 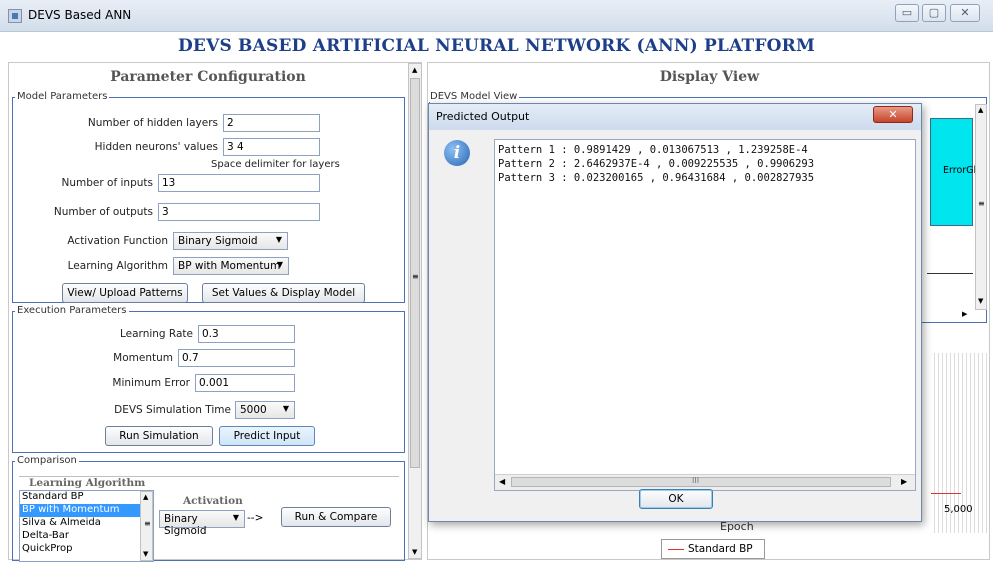 What do you see at coordinates (62, 96) in the screenshot?
I see `model-parameters-legend: Model Parameters` at bounding box center [62, 96].